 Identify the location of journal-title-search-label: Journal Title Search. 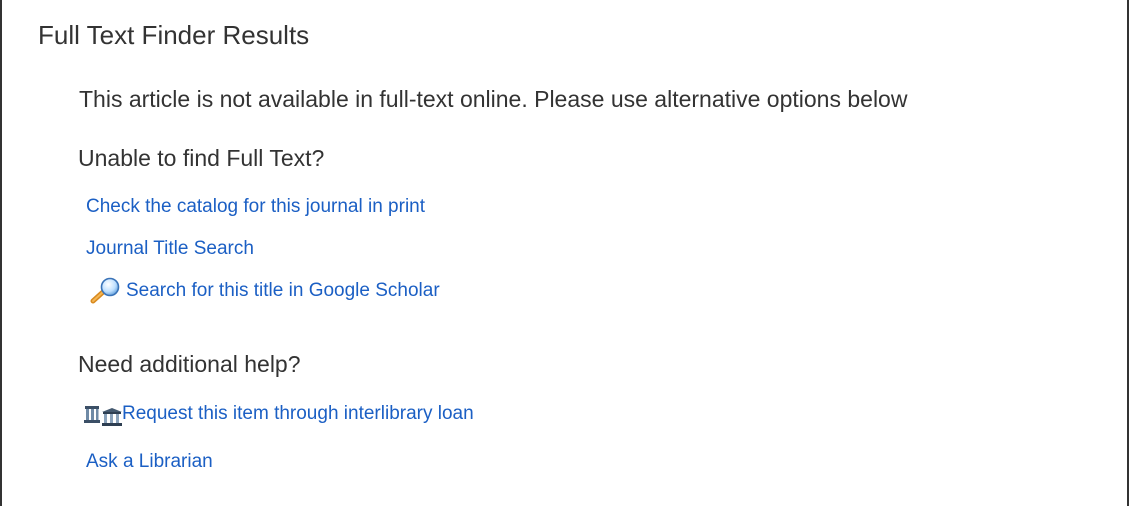
(170, 248).